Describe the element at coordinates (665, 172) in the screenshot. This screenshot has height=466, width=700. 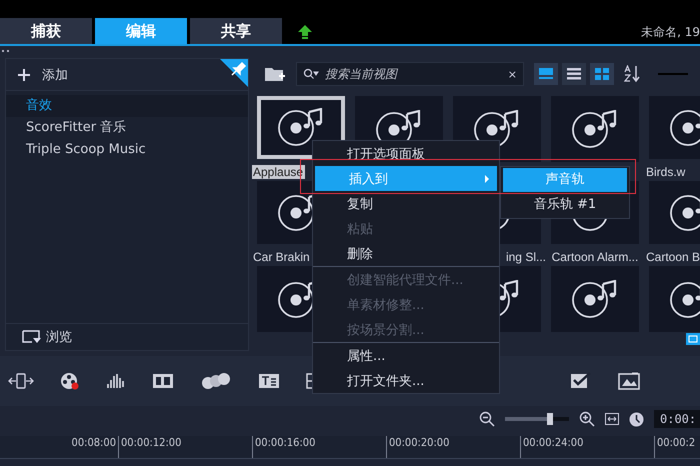
I see `media-name: Birds.w` at that location.